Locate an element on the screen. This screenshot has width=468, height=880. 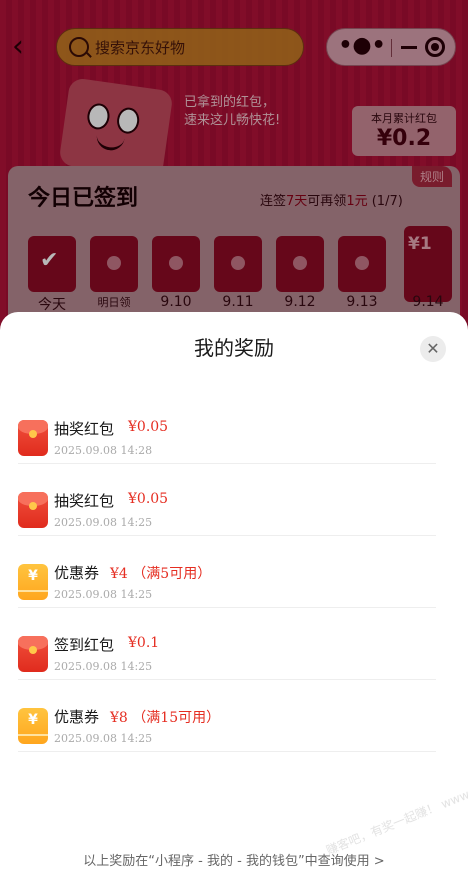
reward-item: 签到红包 ¥0.1 2025.09.08 14:25 is located at coordinates (227, 644).